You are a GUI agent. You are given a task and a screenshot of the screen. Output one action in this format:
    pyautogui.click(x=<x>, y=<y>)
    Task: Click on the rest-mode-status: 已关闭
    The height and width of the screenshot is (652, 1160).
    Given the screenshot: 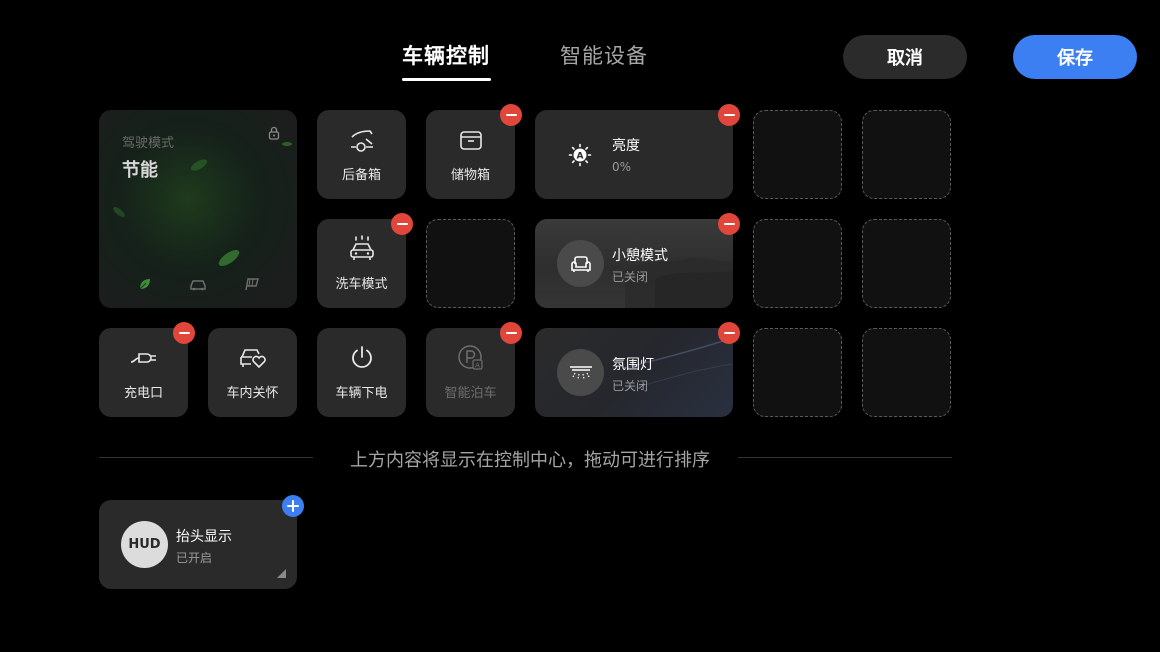 What is the action you would take?
    pyautogui.click(x=630, y=277)
    